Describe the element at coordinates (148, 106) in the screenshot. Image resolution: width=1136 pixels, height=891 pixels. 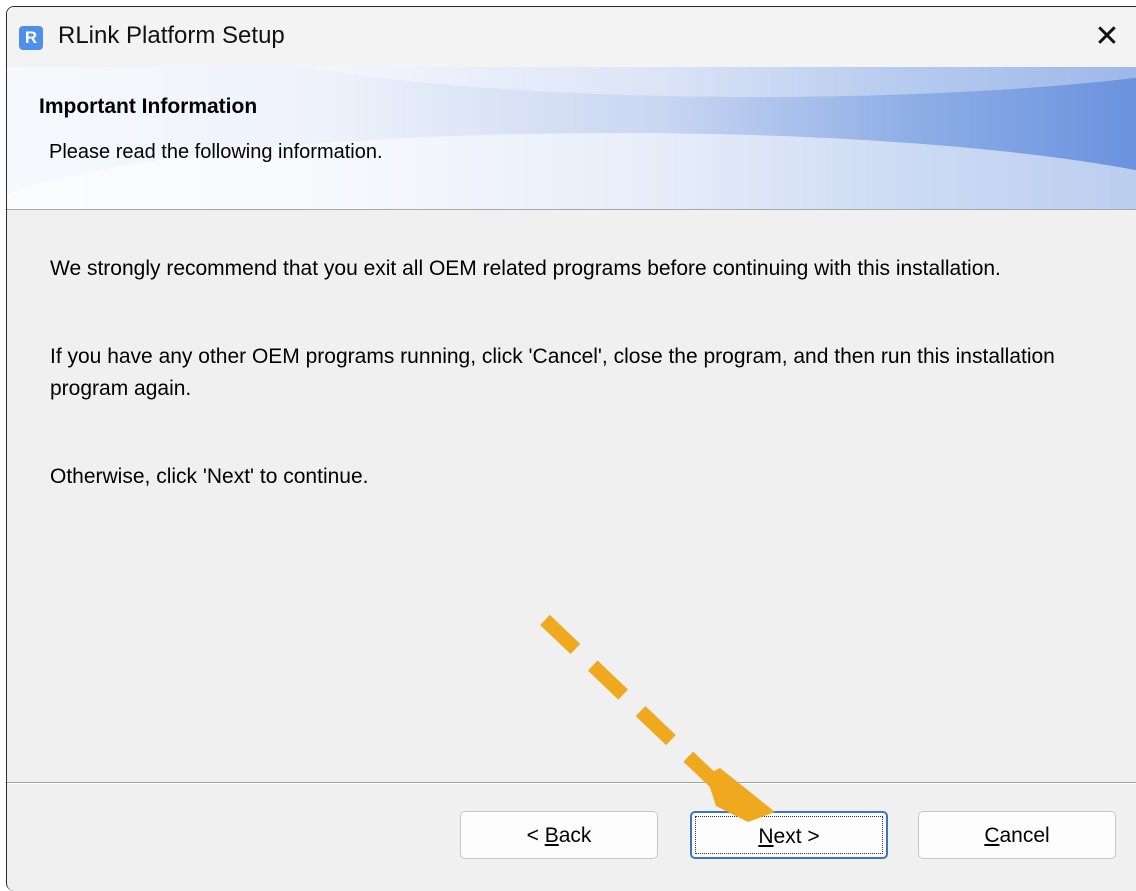
I see `banner-title: Important Information` at that location.